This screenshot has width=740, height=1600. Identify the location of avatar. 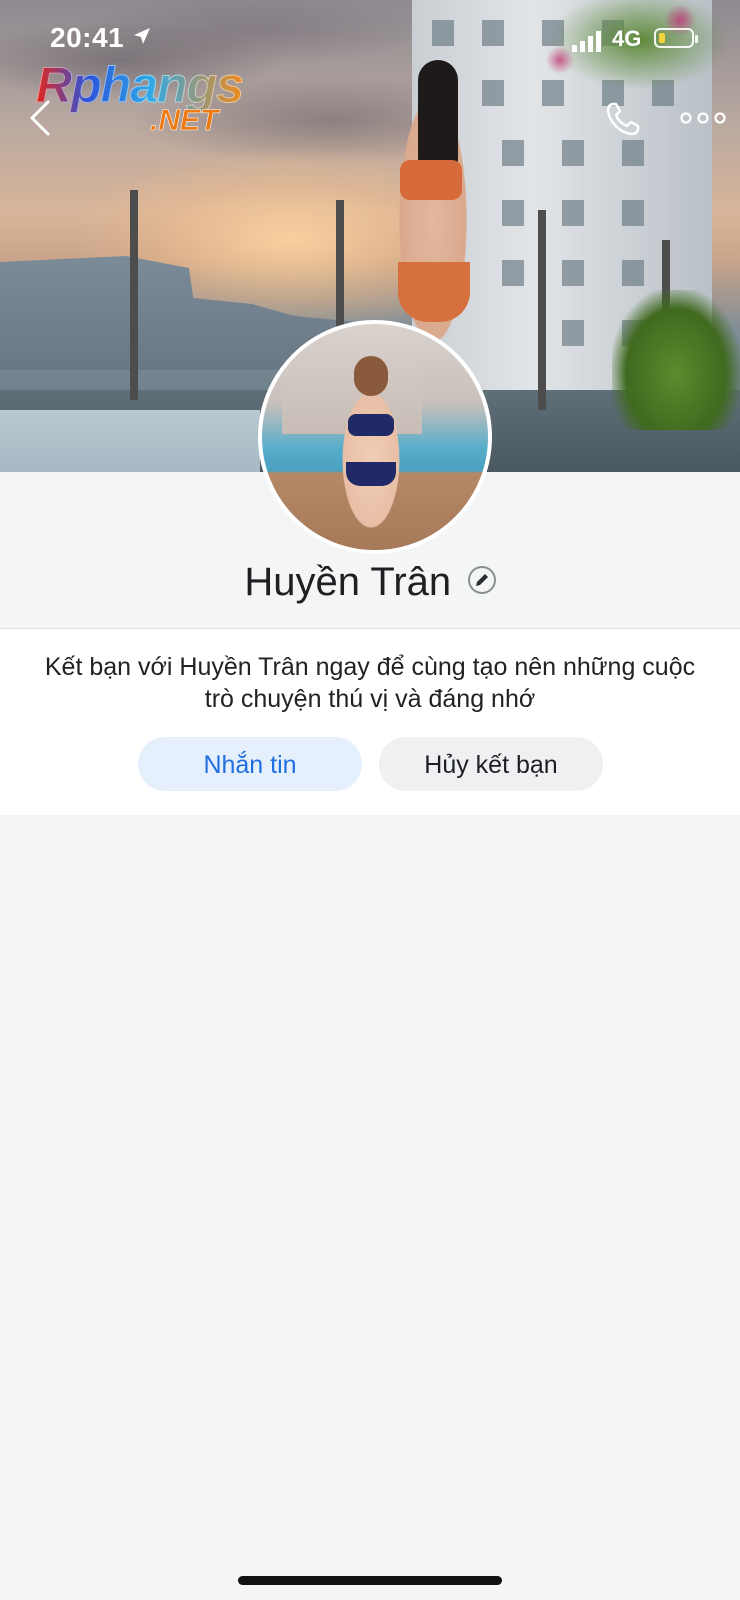
(375, 437).